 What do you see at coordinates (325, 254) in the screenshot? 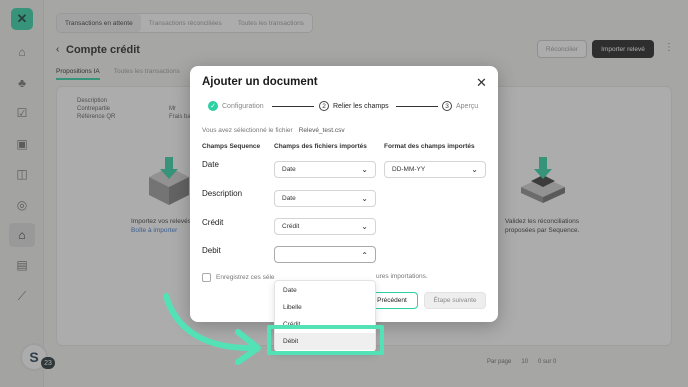
I see `debit-field-select: ⌃` at bounding box center [325, 254].